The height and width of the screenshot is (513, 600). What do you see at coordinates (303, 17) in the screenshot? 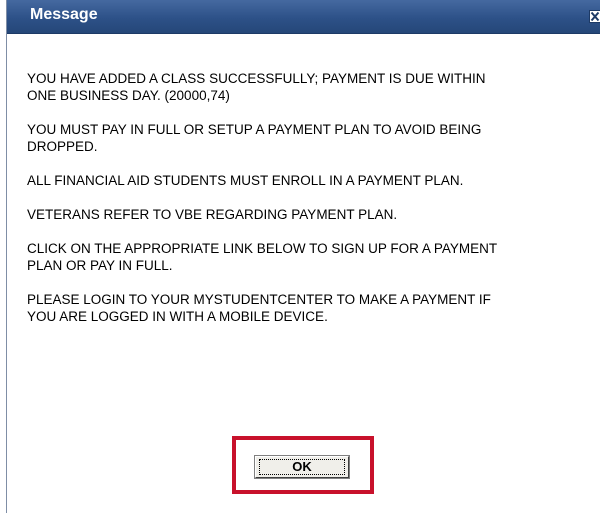
I see `dialog-titlebar: Message` at bounding box center [303, 17].